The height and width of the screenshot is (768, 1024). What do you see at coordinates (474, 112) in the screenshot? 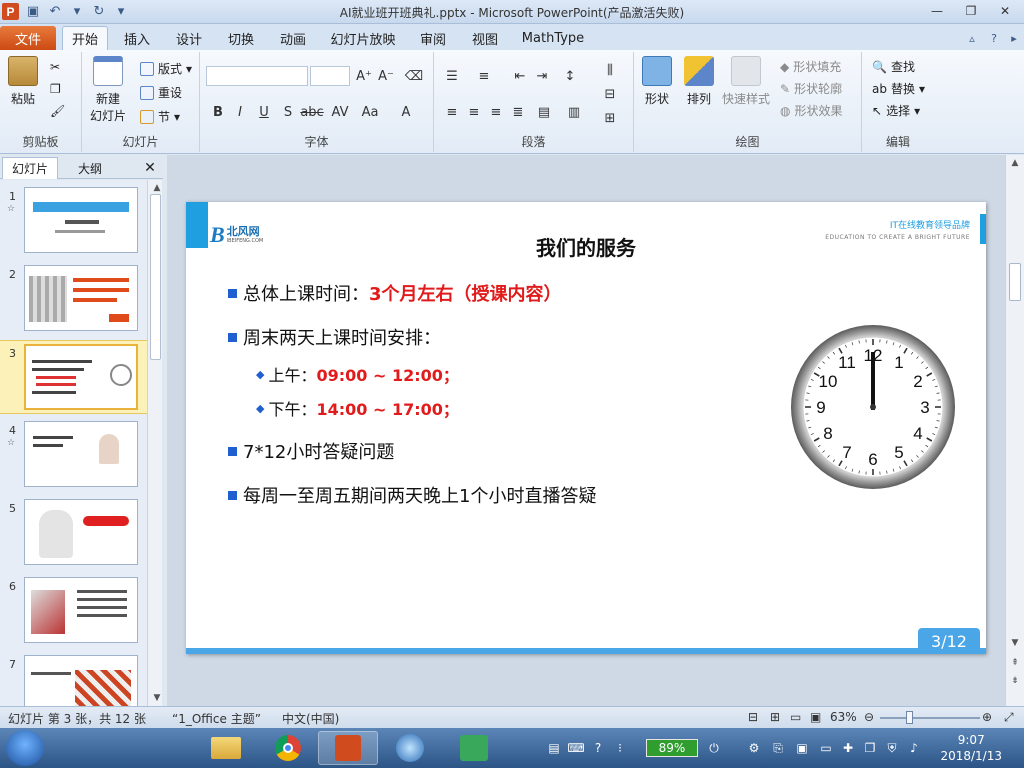
I see `align-center-icon: ≡` at bounding box center [474, 112].